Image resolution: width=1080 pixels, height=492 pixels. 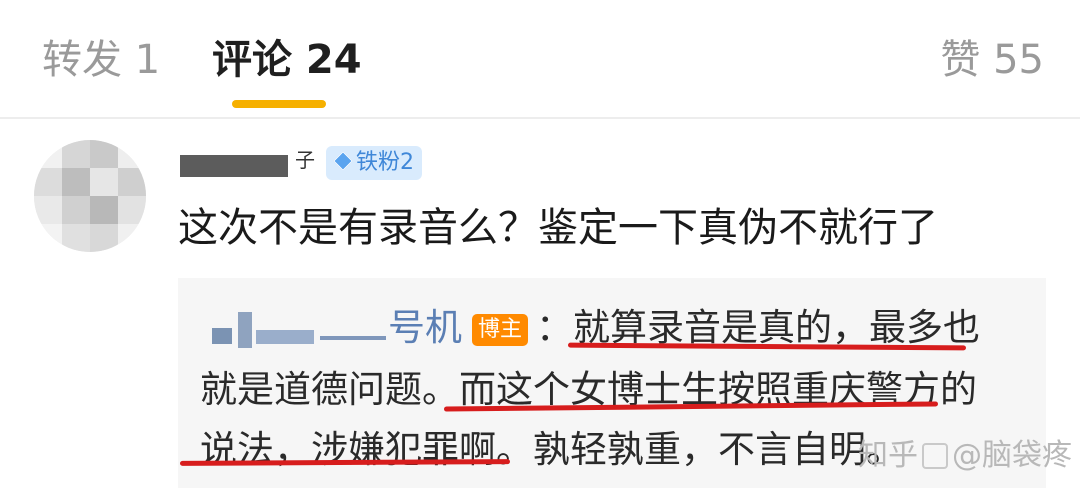 I want to click on avatar, so click(x=90, y=196).